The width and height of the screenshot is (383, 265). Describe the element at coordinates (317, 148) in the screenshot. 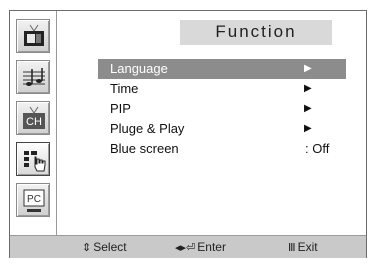

I see `menu-item-value: : Off` at that location.